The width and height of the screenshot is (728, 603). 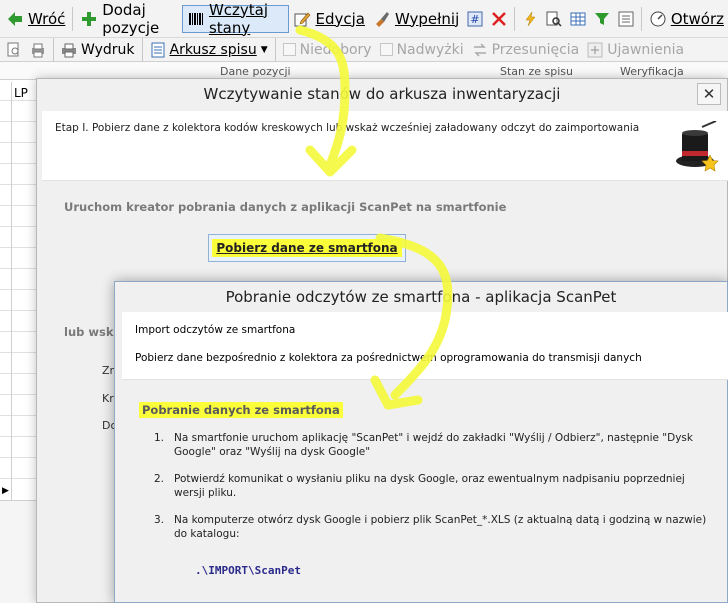 I want to click on other-source-section-title: lub wska, so click(x=93, y=332).